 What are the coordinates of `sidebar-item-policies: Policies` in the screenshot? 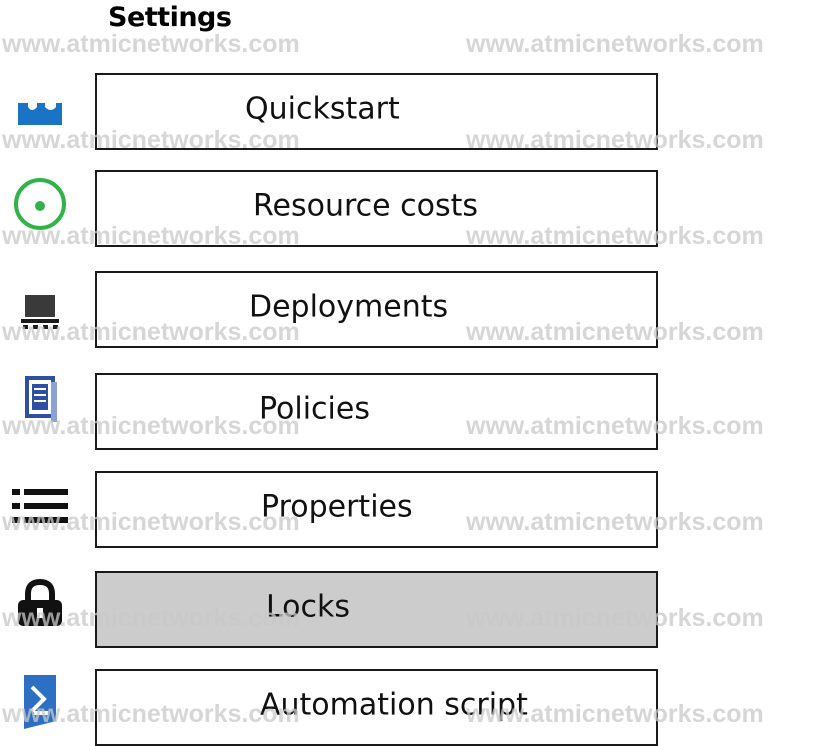 It's located at (376, 411).